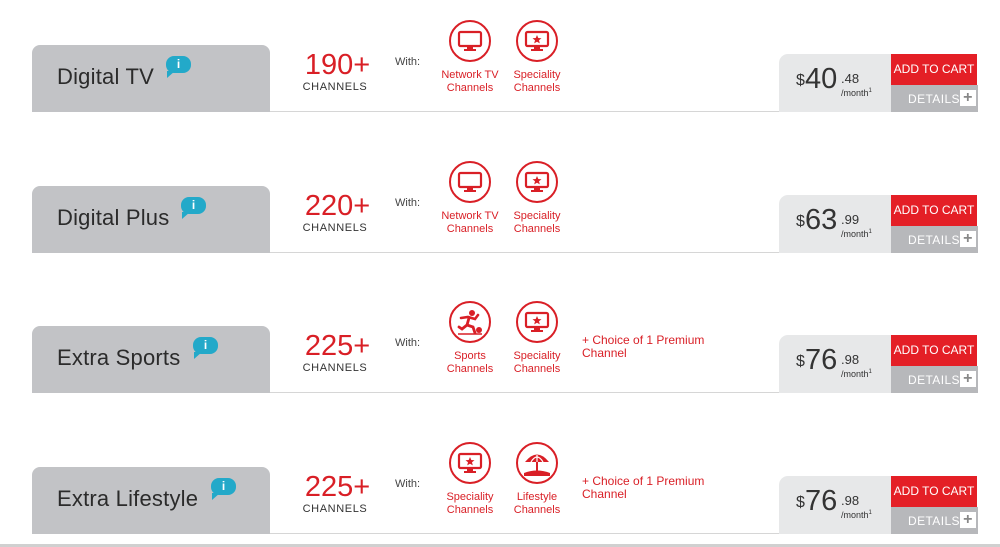  Describe the element at coordinates (470, 356) in the screenshot. I see `feature-label-line1: Sports` at that location.